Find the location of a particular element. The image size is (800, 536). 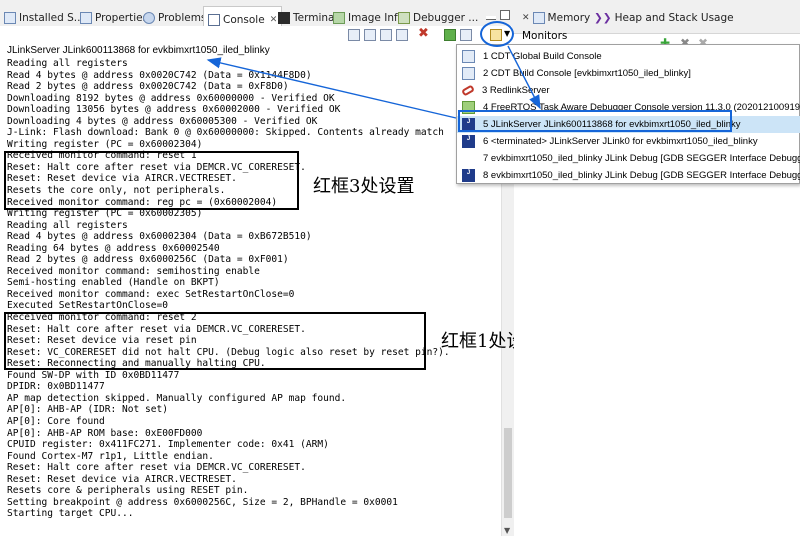

console-line: Semi-hosting enabled (Handle on BKPT) is located at coordinates (113, 283).